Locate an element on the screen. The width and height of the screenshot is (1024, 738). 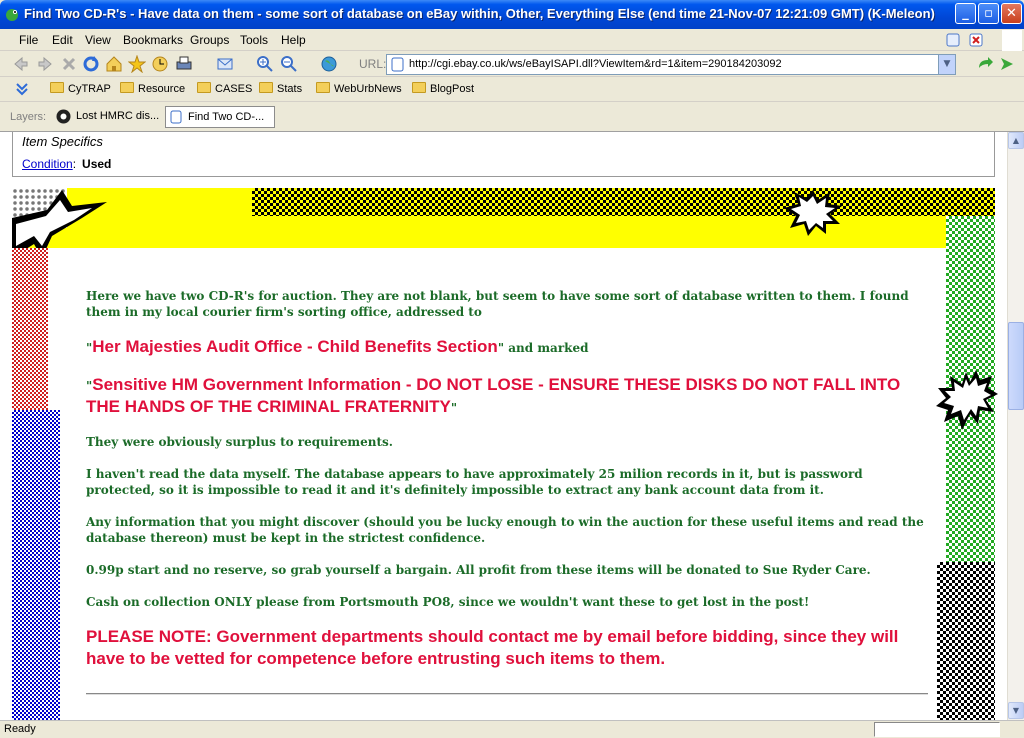
home-icon is located at coordinates (114, 64).